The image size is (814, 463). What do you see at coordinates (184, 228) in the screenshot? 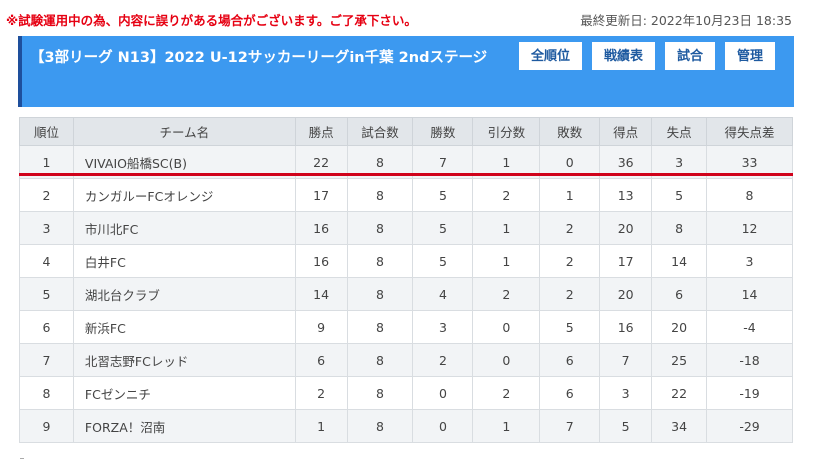
I see `team-name-cell: 市川北FC` at bounding box center [184, 228].